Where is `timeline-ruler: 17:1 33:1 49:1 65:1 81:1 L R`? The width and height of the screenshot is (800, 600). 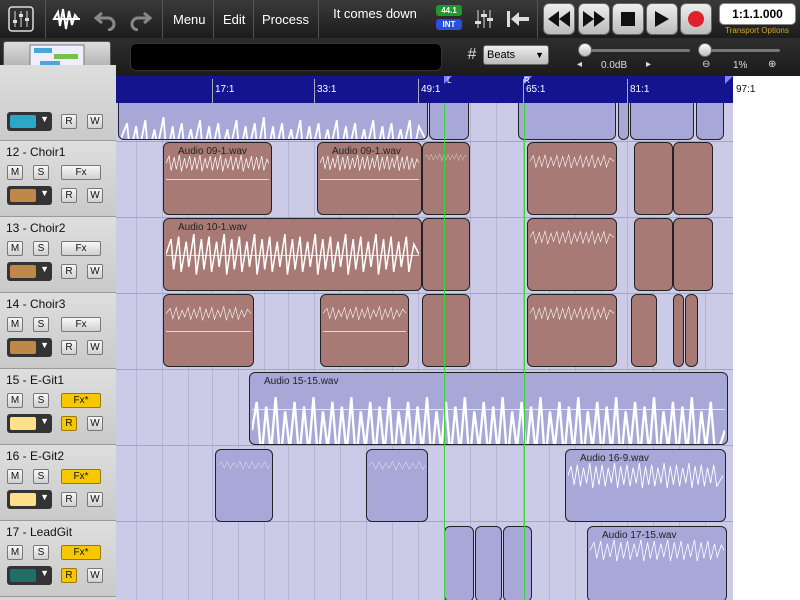
timeline-ruler: 17:1 33:1 49:1 65:1 81:1 L R is located at coordinates (424, 89).